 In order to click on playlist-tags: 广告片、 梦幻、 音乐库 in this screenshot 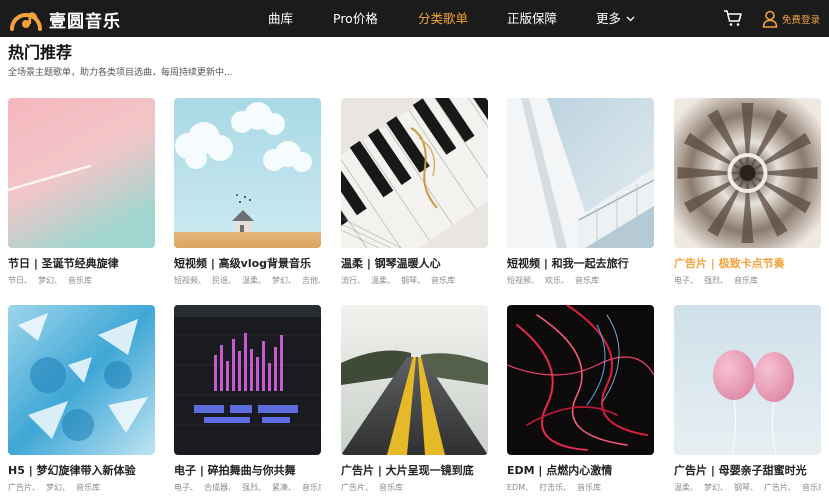, I will do `click(81, 488)`.